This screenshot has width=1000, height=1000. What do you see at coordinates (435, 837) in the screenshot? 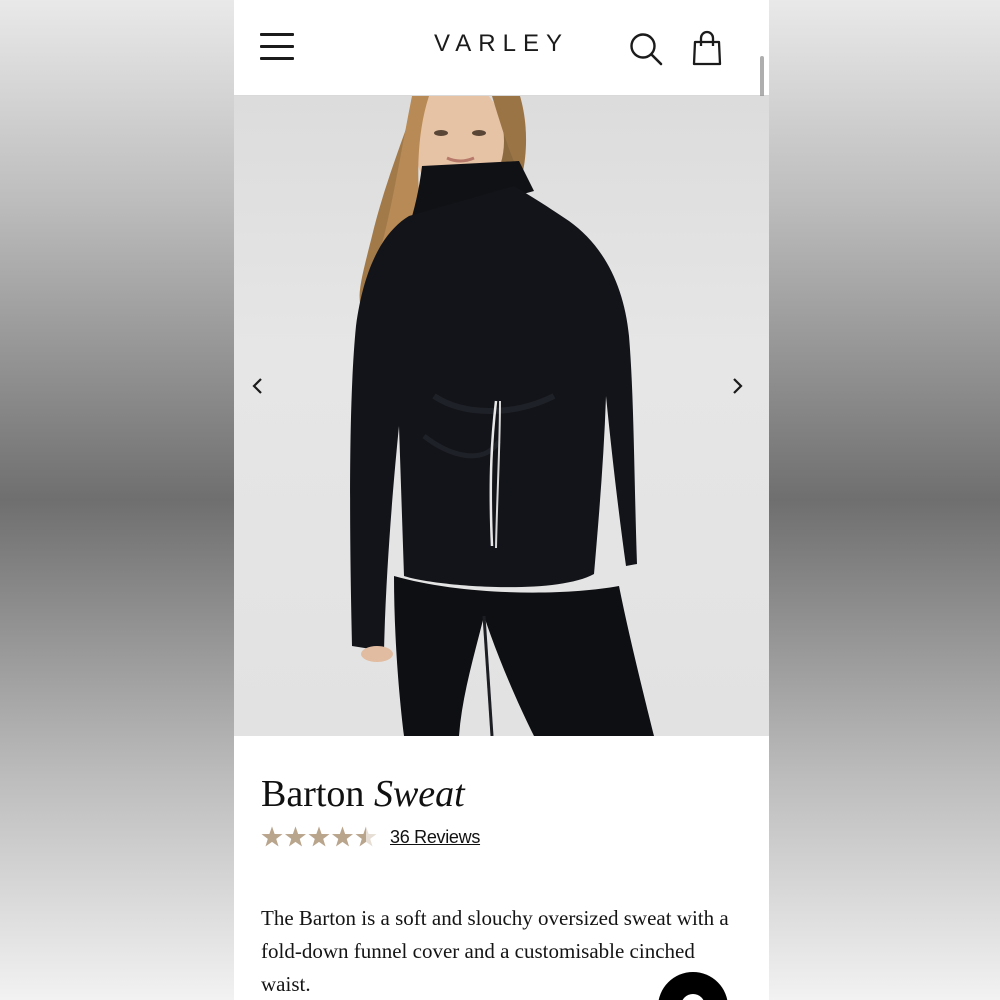
I see `reviews-link: 36 Reviews` at bounding box center [435, 837].